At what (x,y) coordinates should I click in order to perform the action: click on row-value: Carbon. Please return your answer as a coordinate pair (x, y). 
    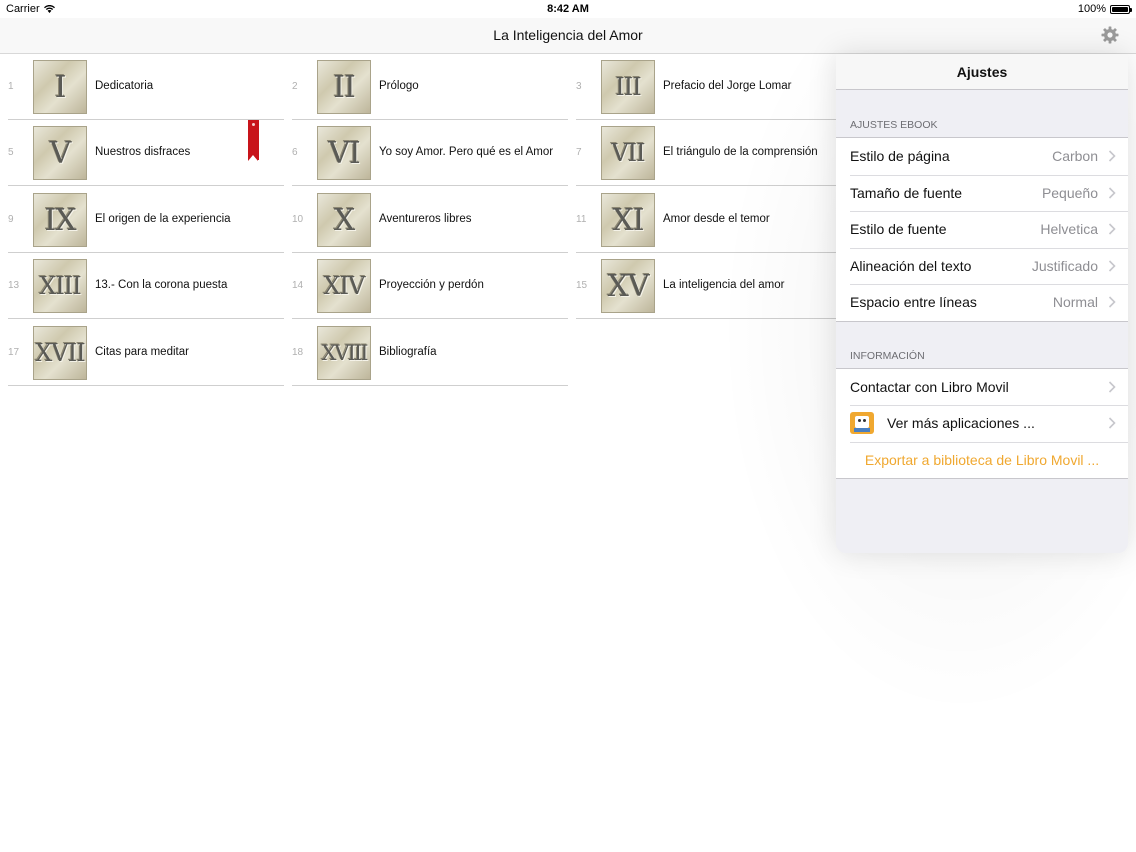
    Looking at the image, I should click on (1075, 156).